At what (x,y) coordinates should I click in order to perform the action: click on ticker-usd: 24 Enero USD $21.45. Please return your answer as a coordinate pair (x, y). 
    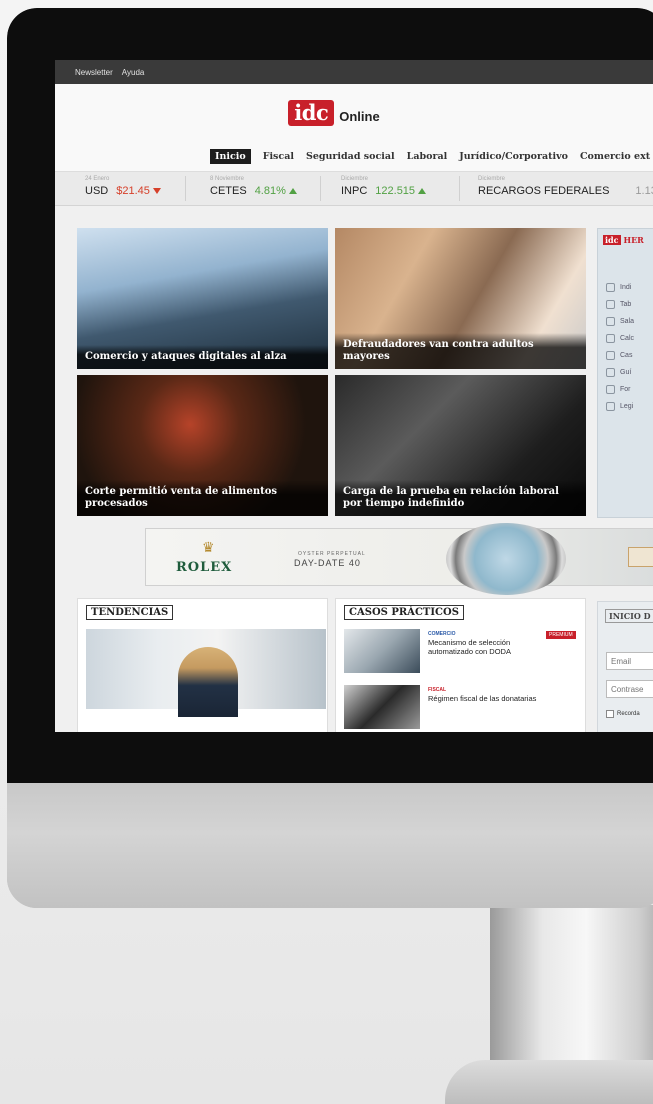
    Looking at the image, I should click on (120, 188).